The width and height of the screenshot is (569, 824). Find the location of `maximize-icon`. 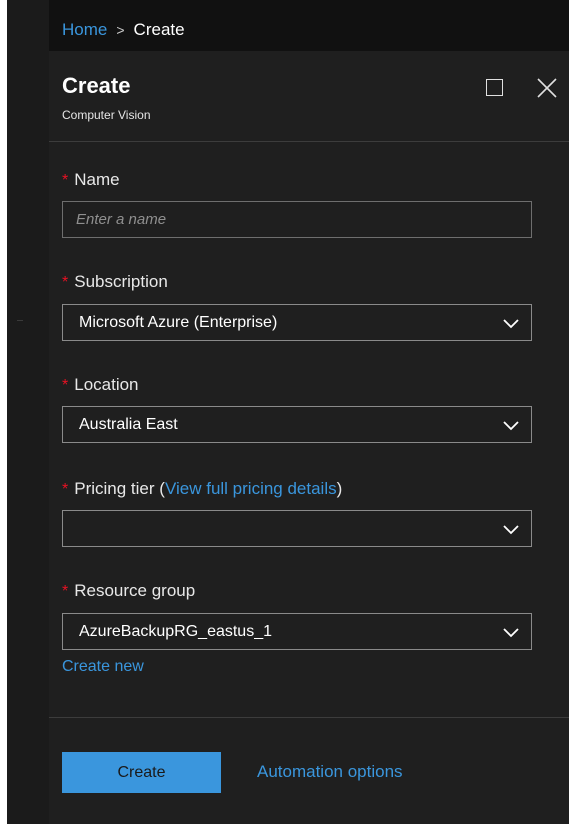

maximize-icon is located at coordinates (494, 87).